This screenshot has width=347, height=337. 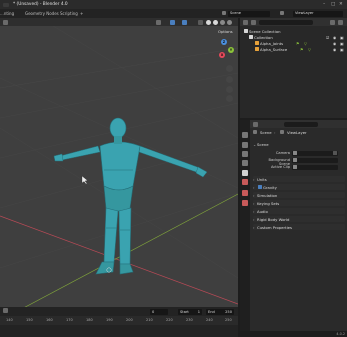 What do you see at coordinates (5, 310) in the screenshot?
I see `timeline-editor-type-icon` at bounding box center [5, 310].